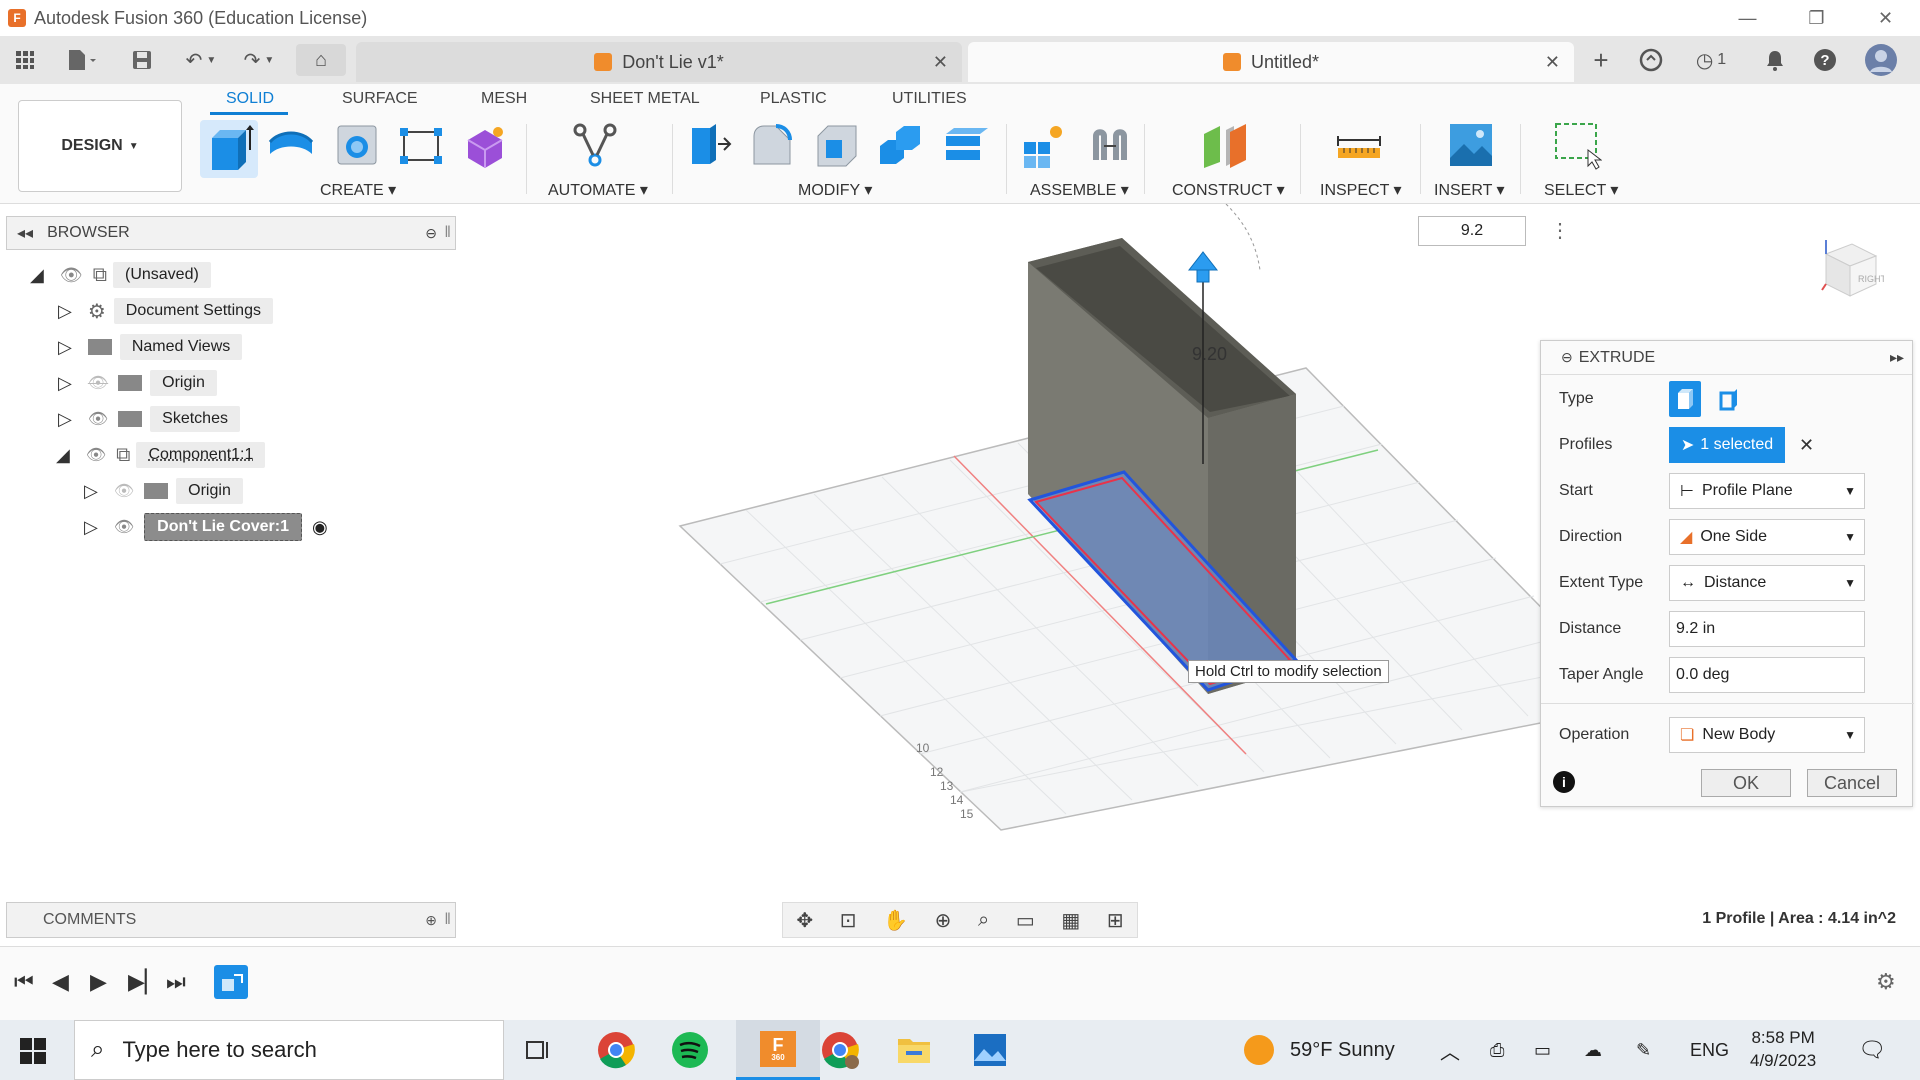 This screenshot has width=1920, height=1080. I want to click on tree-item-named-views: ▷ Named Views, so click(150, 347).